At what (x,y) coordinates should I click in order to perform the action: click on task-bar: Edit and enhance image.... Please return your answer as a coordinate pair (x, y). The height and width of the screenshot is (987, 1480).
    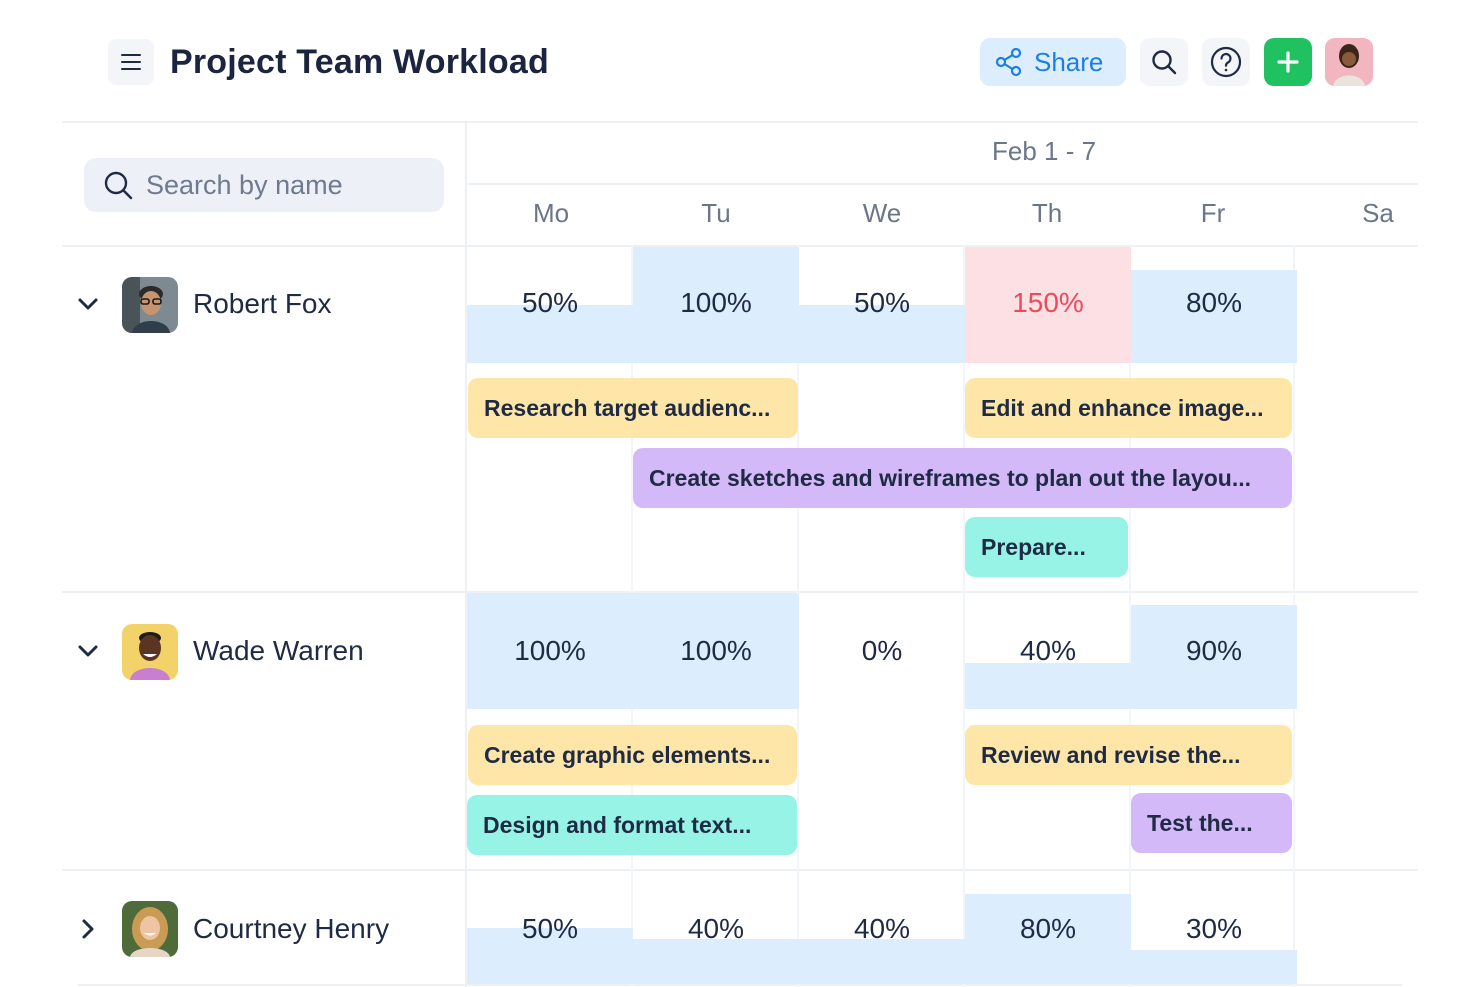
    Looking at the image, I should click on (1128, 408).